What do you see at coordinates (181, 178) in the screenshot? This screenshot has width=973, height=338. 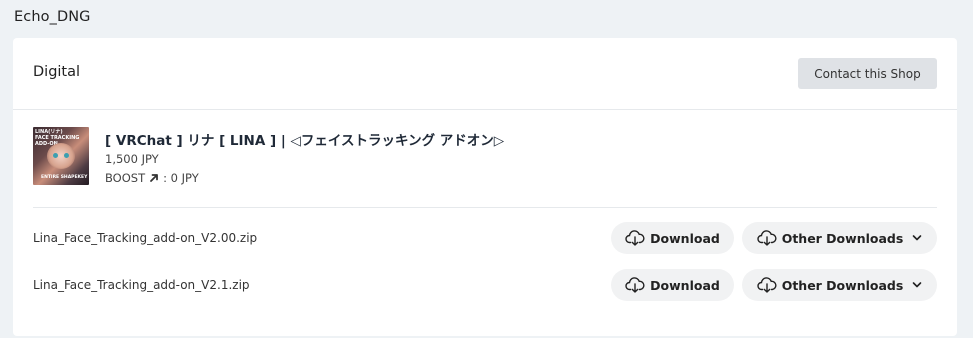 I see `boost-value: : 0 JPY` at bounding box center [181, 178].